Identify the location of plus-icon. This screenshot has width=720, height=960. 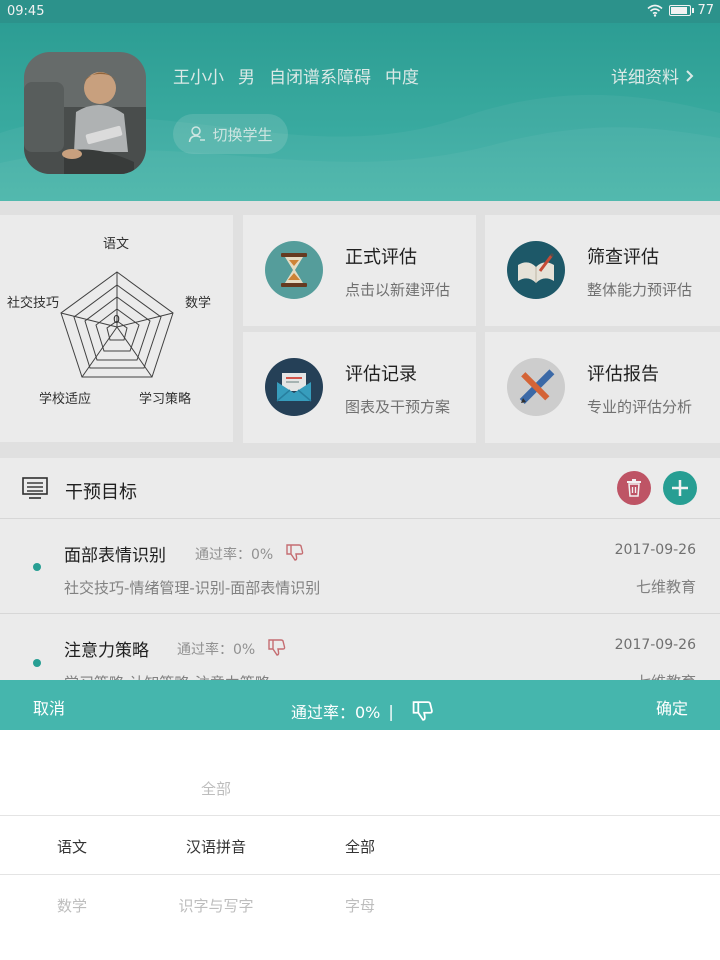
(680, 488).